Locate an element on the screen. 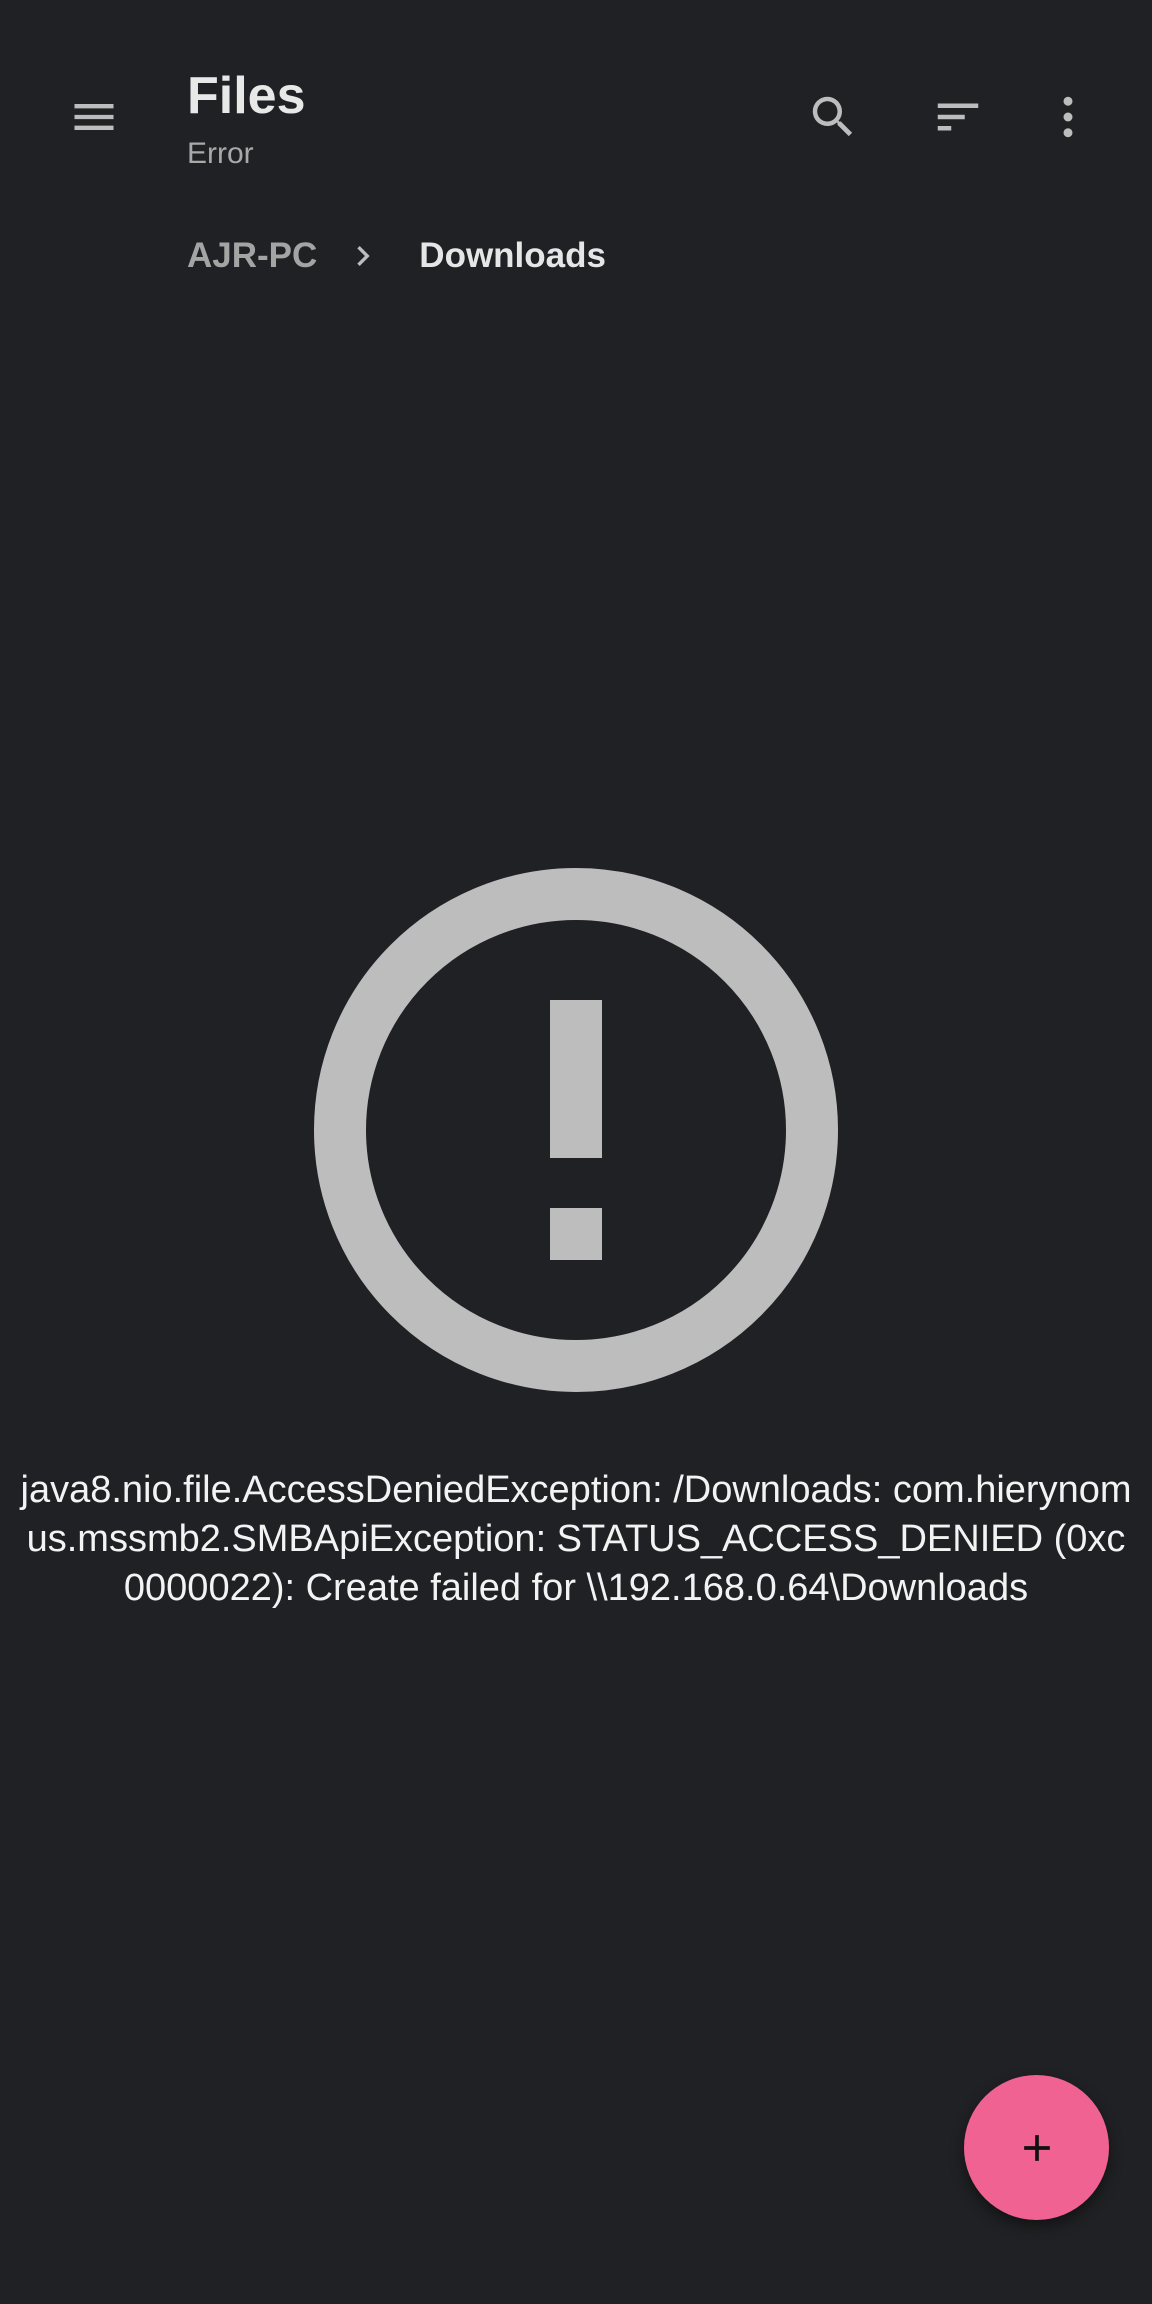  plus-icon is located at coordinates (1036, 2147).